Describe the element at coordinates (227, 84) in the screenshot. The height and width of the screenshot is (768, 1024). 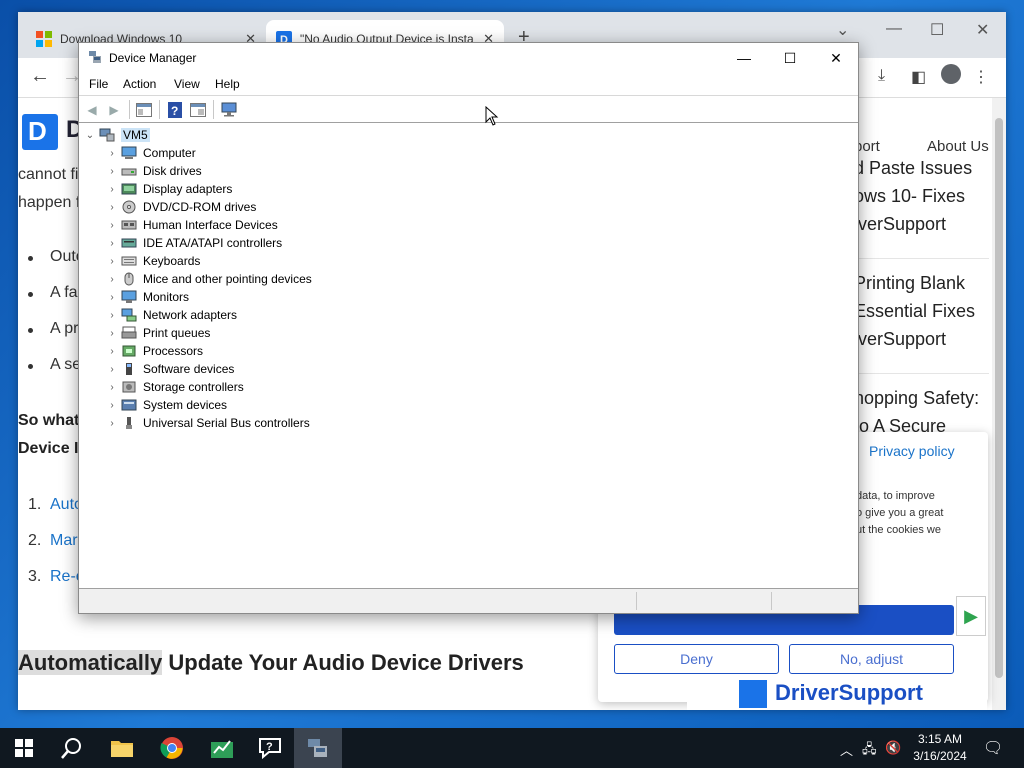
I see `menu-help: Help` at that location.